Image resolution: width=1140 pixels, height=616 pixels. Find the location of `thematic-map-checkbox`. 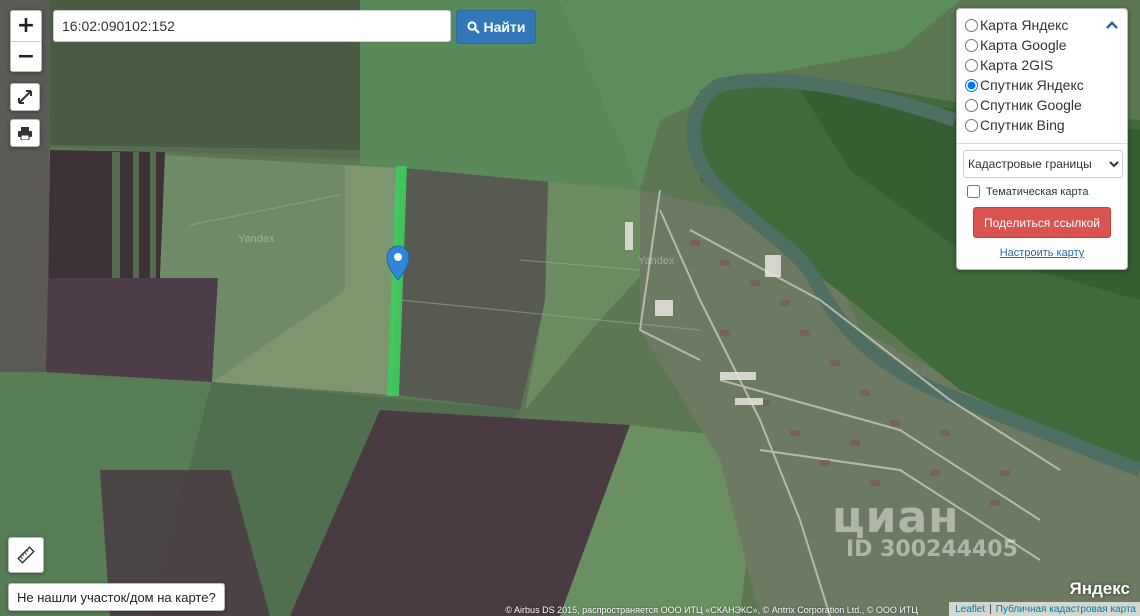

thematic-map-checkbox is located at coordinates (973, 191).